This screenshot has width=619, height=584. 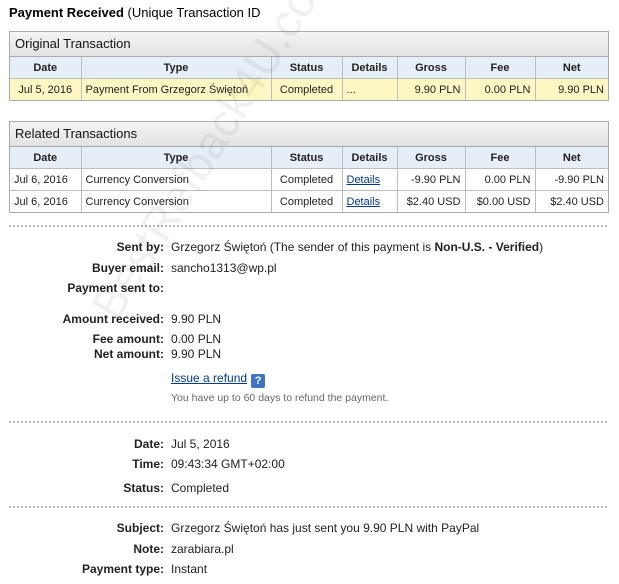 I want to click on net-amount-value: 9.90 PLN, so click(x=196, y=354).